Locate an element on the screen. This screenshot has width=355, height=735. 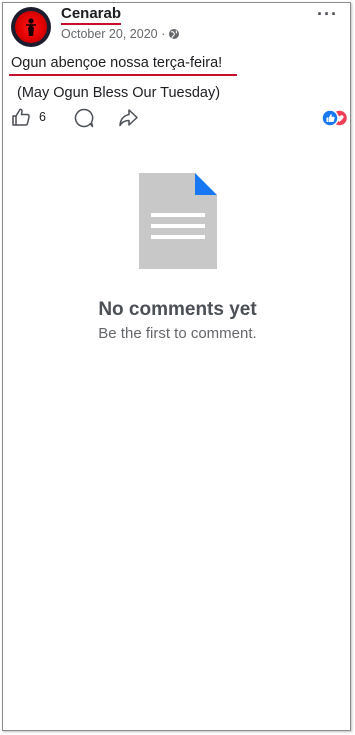
document-icon is located at coordinates (177, 221).